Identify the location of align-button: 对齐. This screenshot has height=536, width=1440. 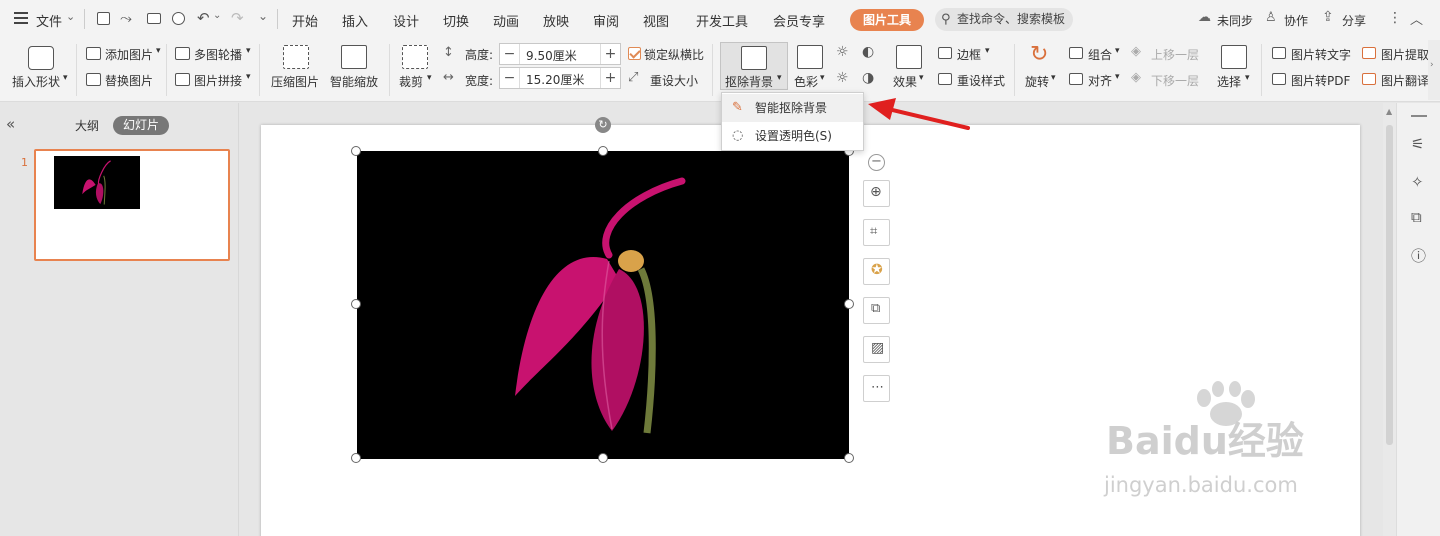
(1100, 80).